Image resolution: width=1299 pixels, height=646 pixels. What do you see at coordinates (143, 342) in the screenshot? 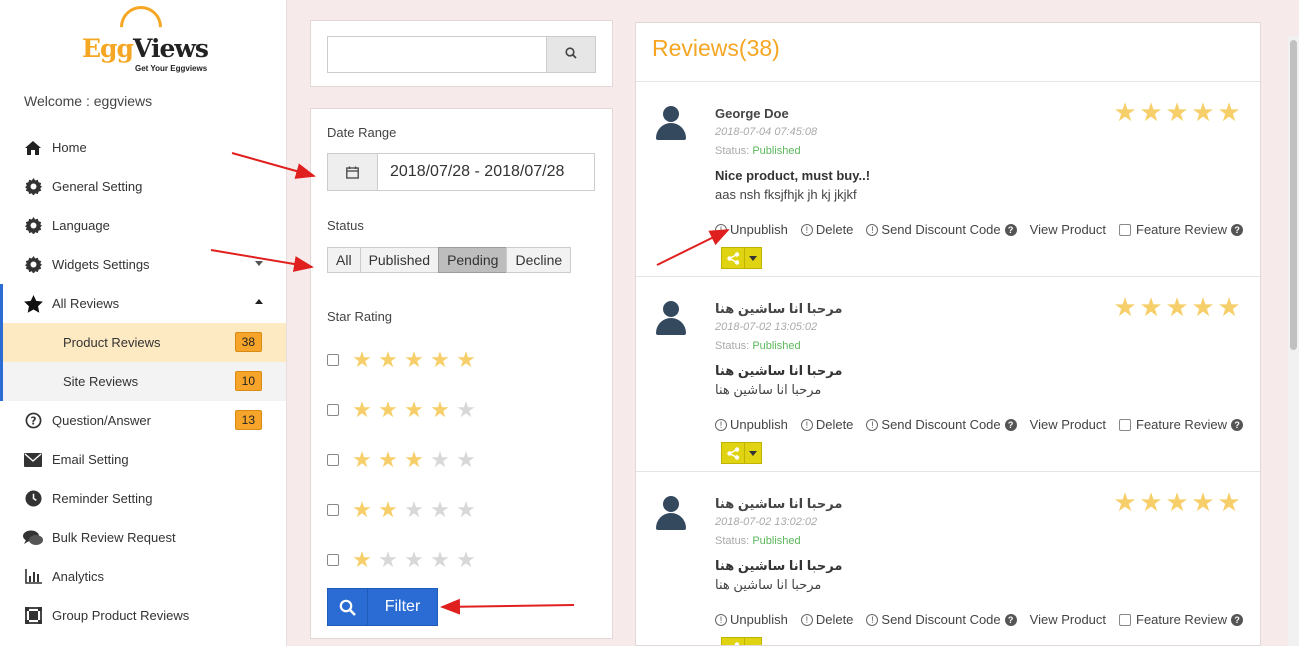
I see `sidebar-item-product-reviews: Product Reviews 38` at bounding box center [143, 342].